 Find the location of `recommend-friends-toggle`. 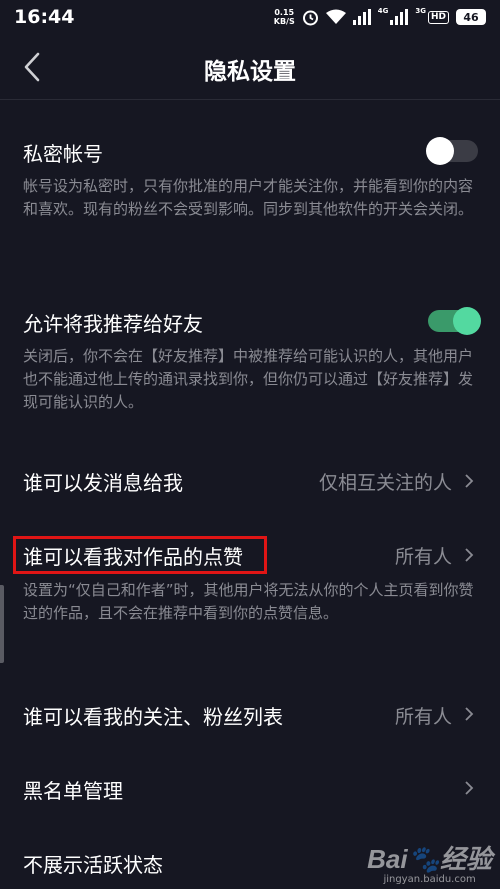

recommend-friends-toggle is located at coordinates (454, 321).